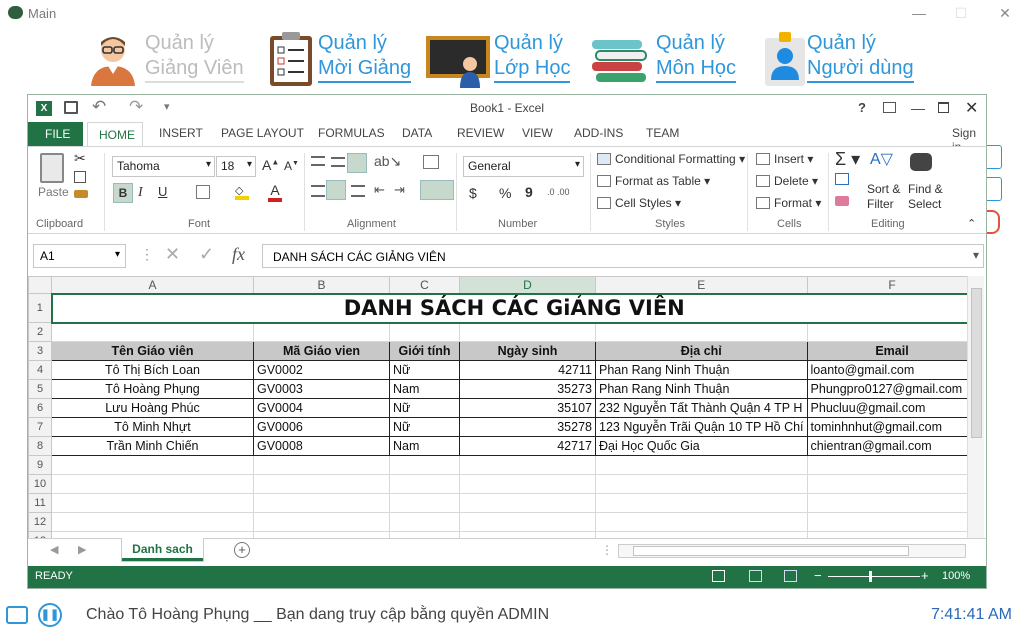 This screenshot has width=1027, height=635. I want to click on insert-cells-button: Insert ▾, so click(793, 159).